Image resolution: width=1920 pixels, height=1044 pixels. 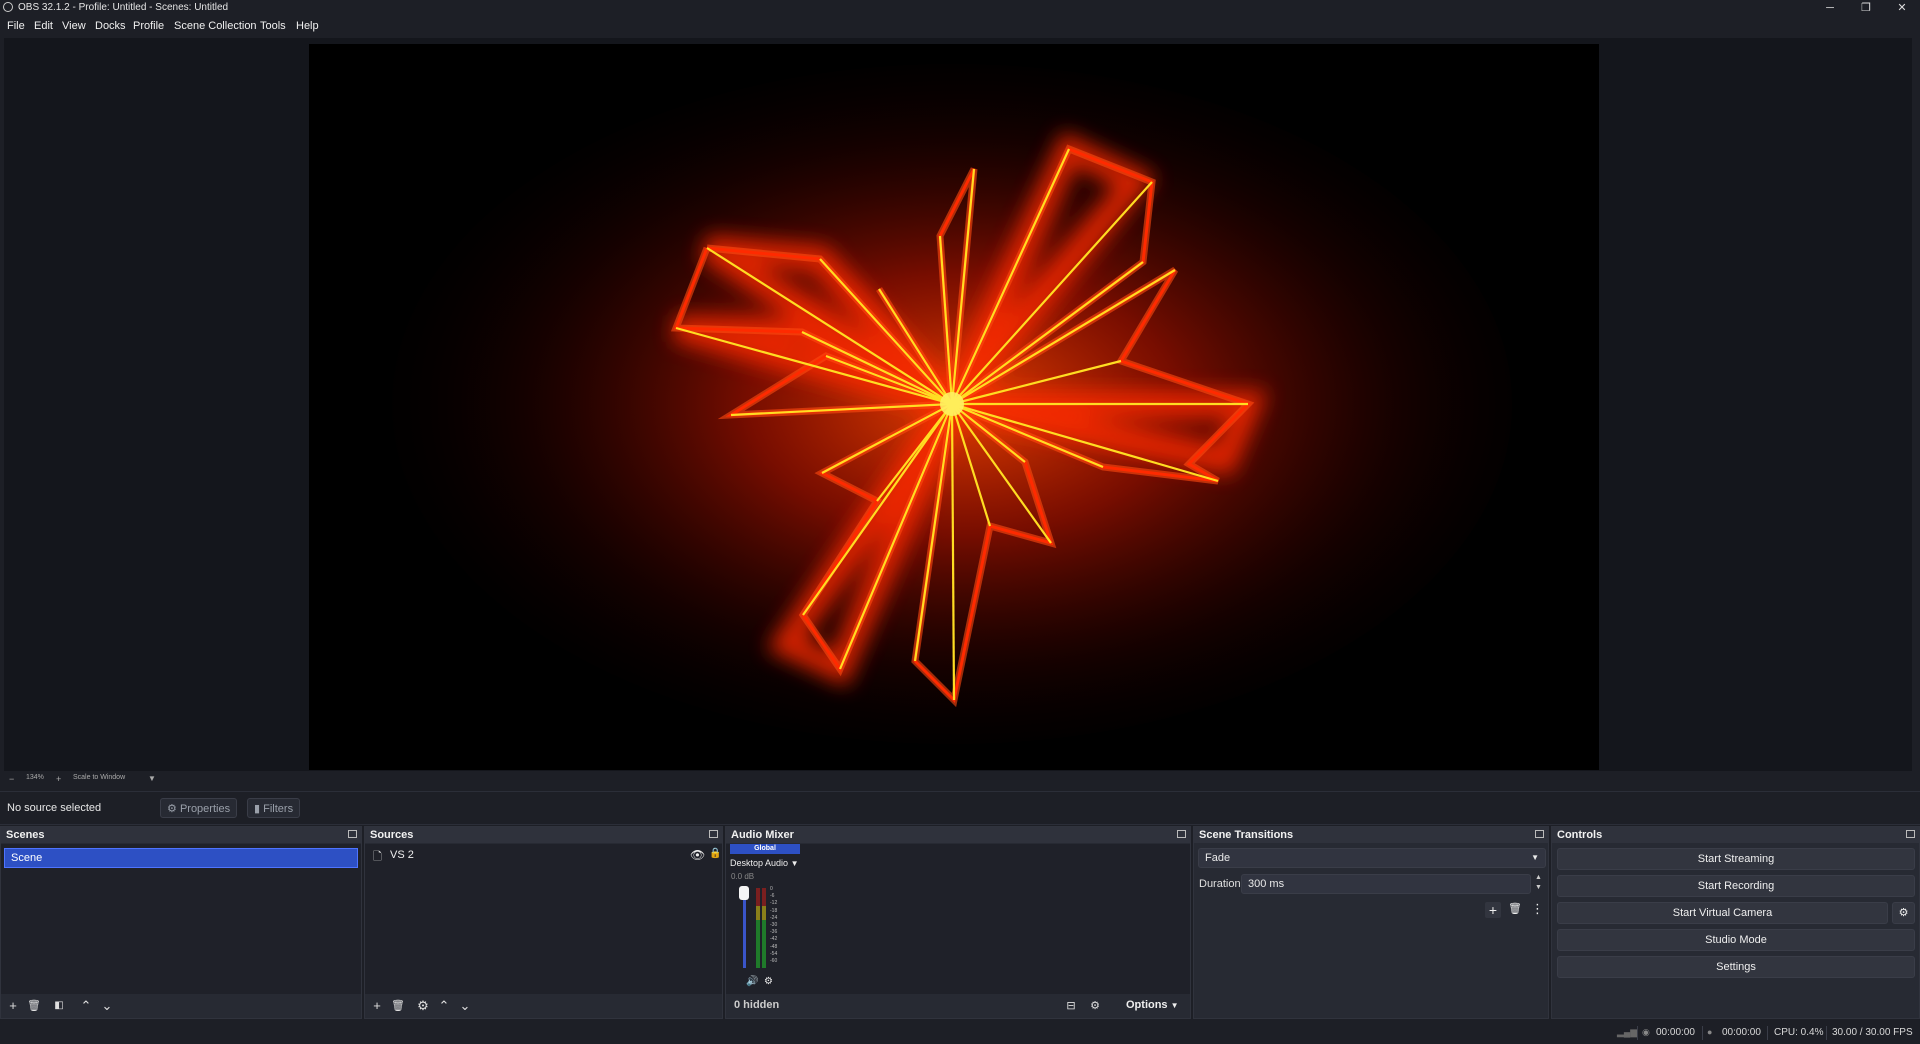 I want to click on source-item: 🗋 VS 2 👁 🔒, so click(x=547, y=856).